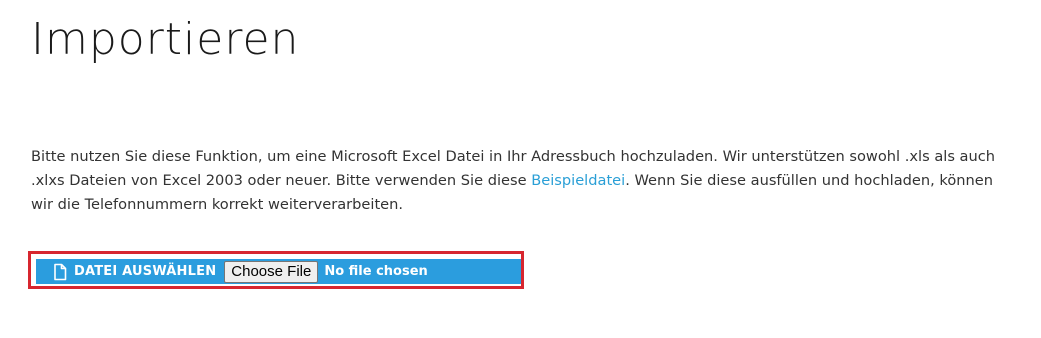 The height and width of the screenshot is (338, 1041). I want to click on page-title: Importieren, so click(165, 39).